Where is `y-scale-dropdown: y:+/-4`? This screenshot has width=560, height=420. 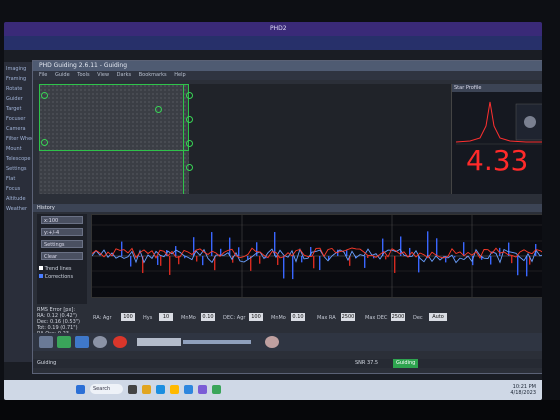
y-scale-dropdown: y:+/-4 is located at coordinates (62, 232).